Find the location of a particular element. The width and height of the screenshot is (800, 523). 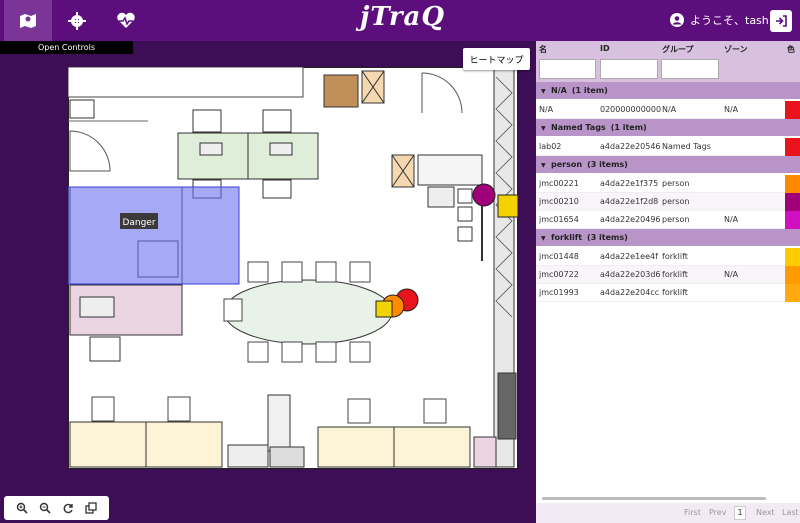

open-controls-button: Open Controls is located at coordinates (66, 47).